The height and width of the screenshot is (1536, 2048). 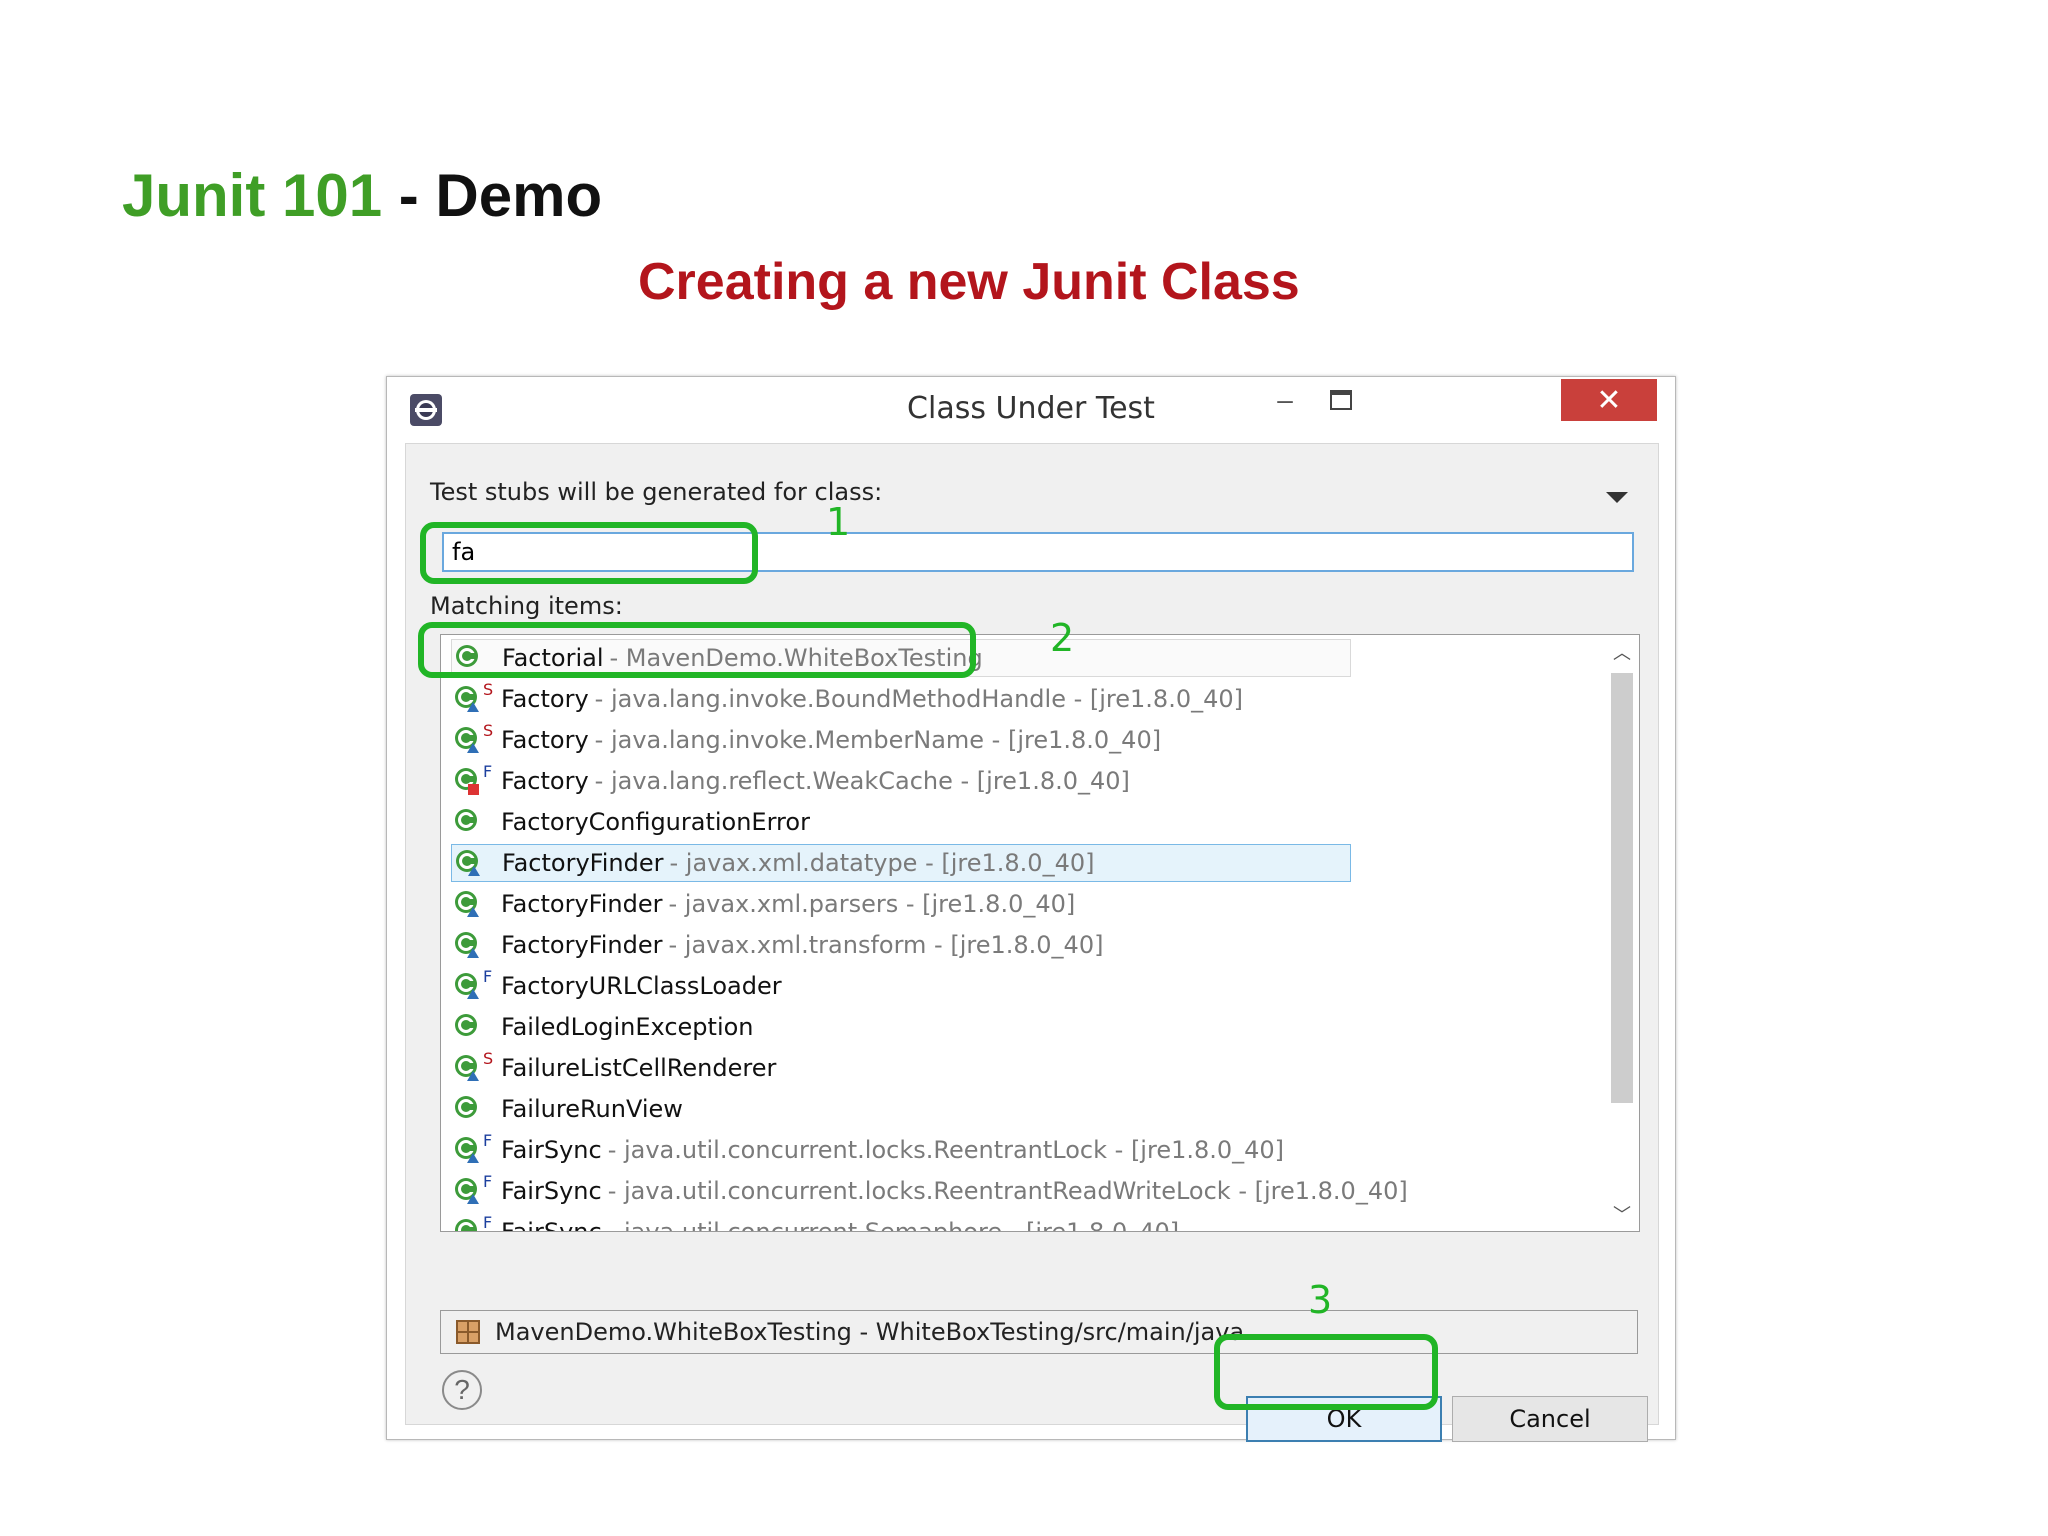 I want to click on list-item-name: FailureRunView, so click(x=592, y=1109).